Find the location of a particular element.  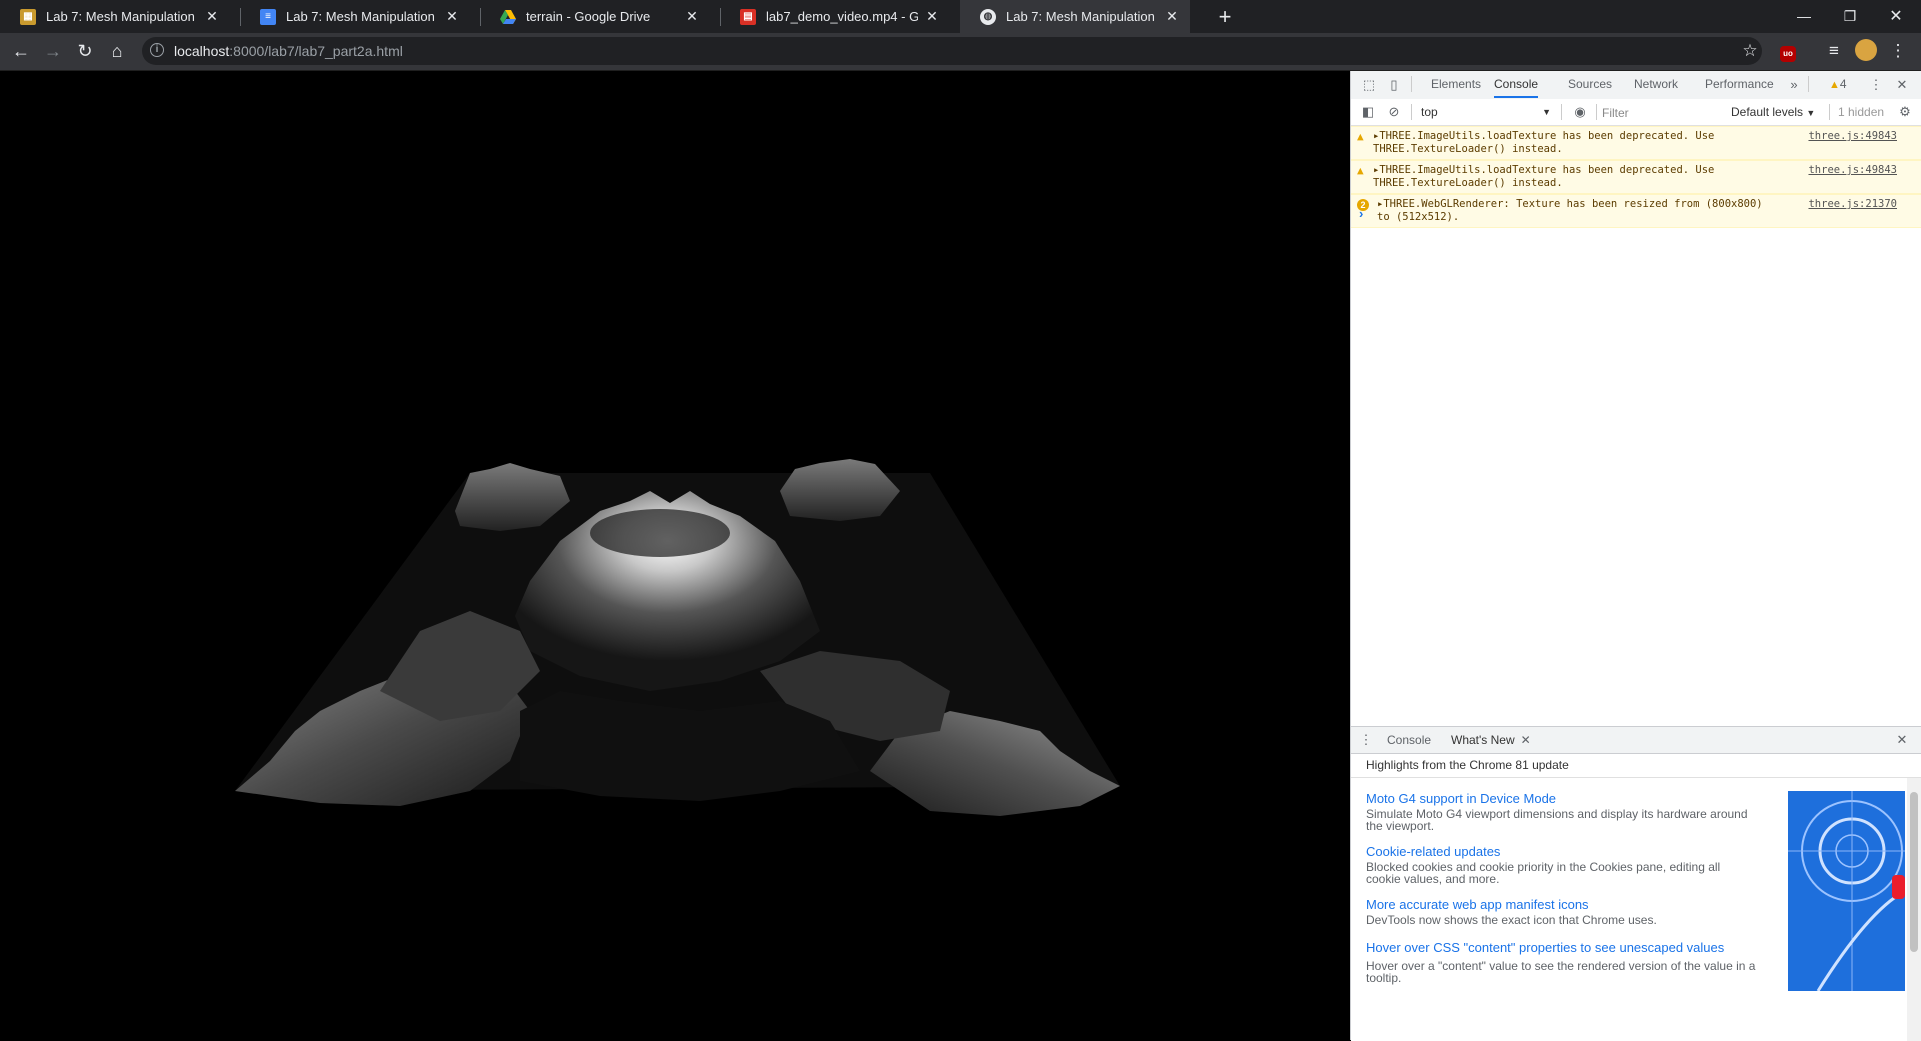

browser-tab-active: ◍ Lab 7: Mesh Manipulation ✕ is located at coordinates (1075, 16).